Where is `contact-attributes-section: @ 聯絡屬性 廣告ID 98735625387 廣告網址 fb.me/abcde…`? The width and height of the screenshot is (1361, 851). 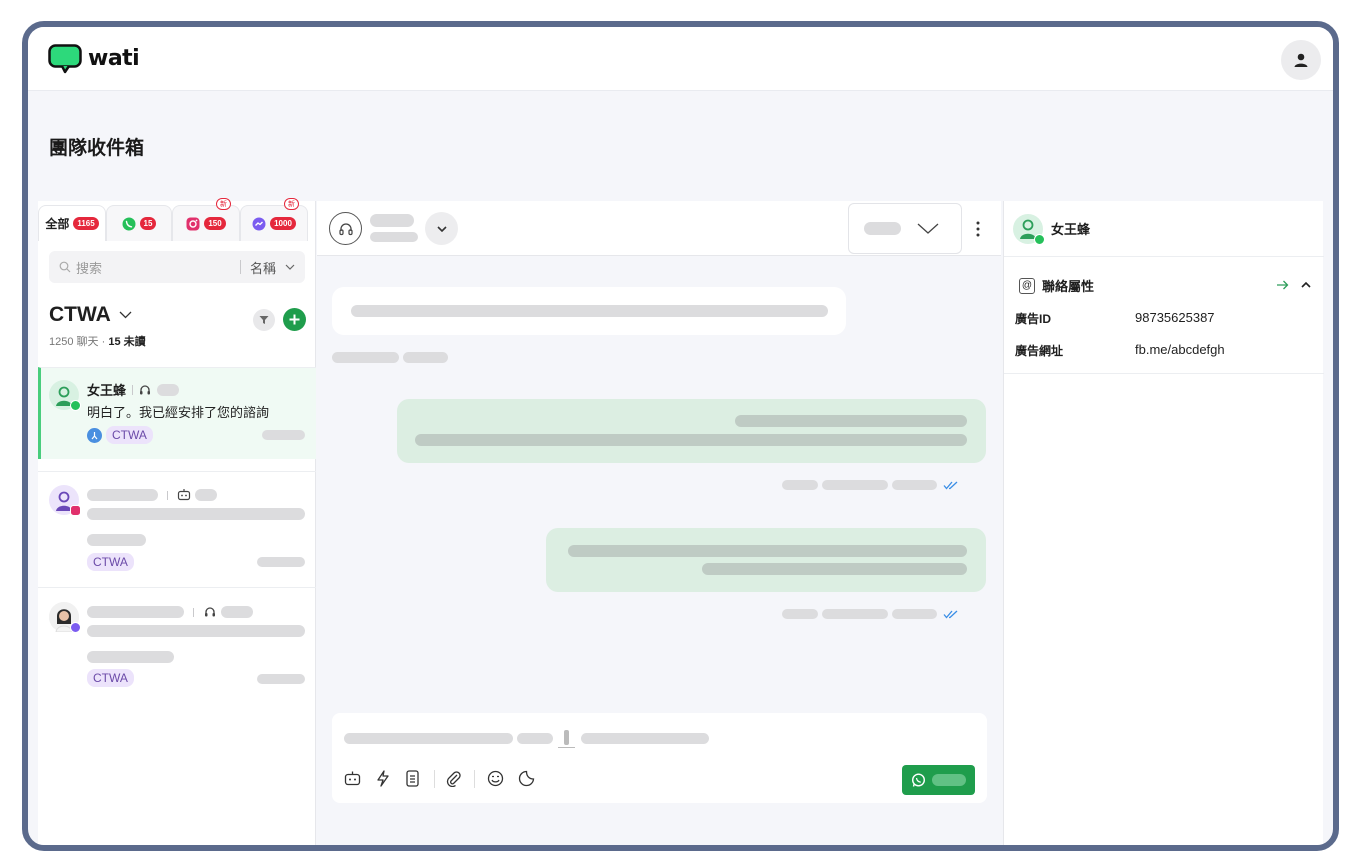 contact-attributes-section: @ 聯絡屬性 廣告ID 98735625387 廣告網址 fb.me/abcde… is located at coordinates (1164, 316).